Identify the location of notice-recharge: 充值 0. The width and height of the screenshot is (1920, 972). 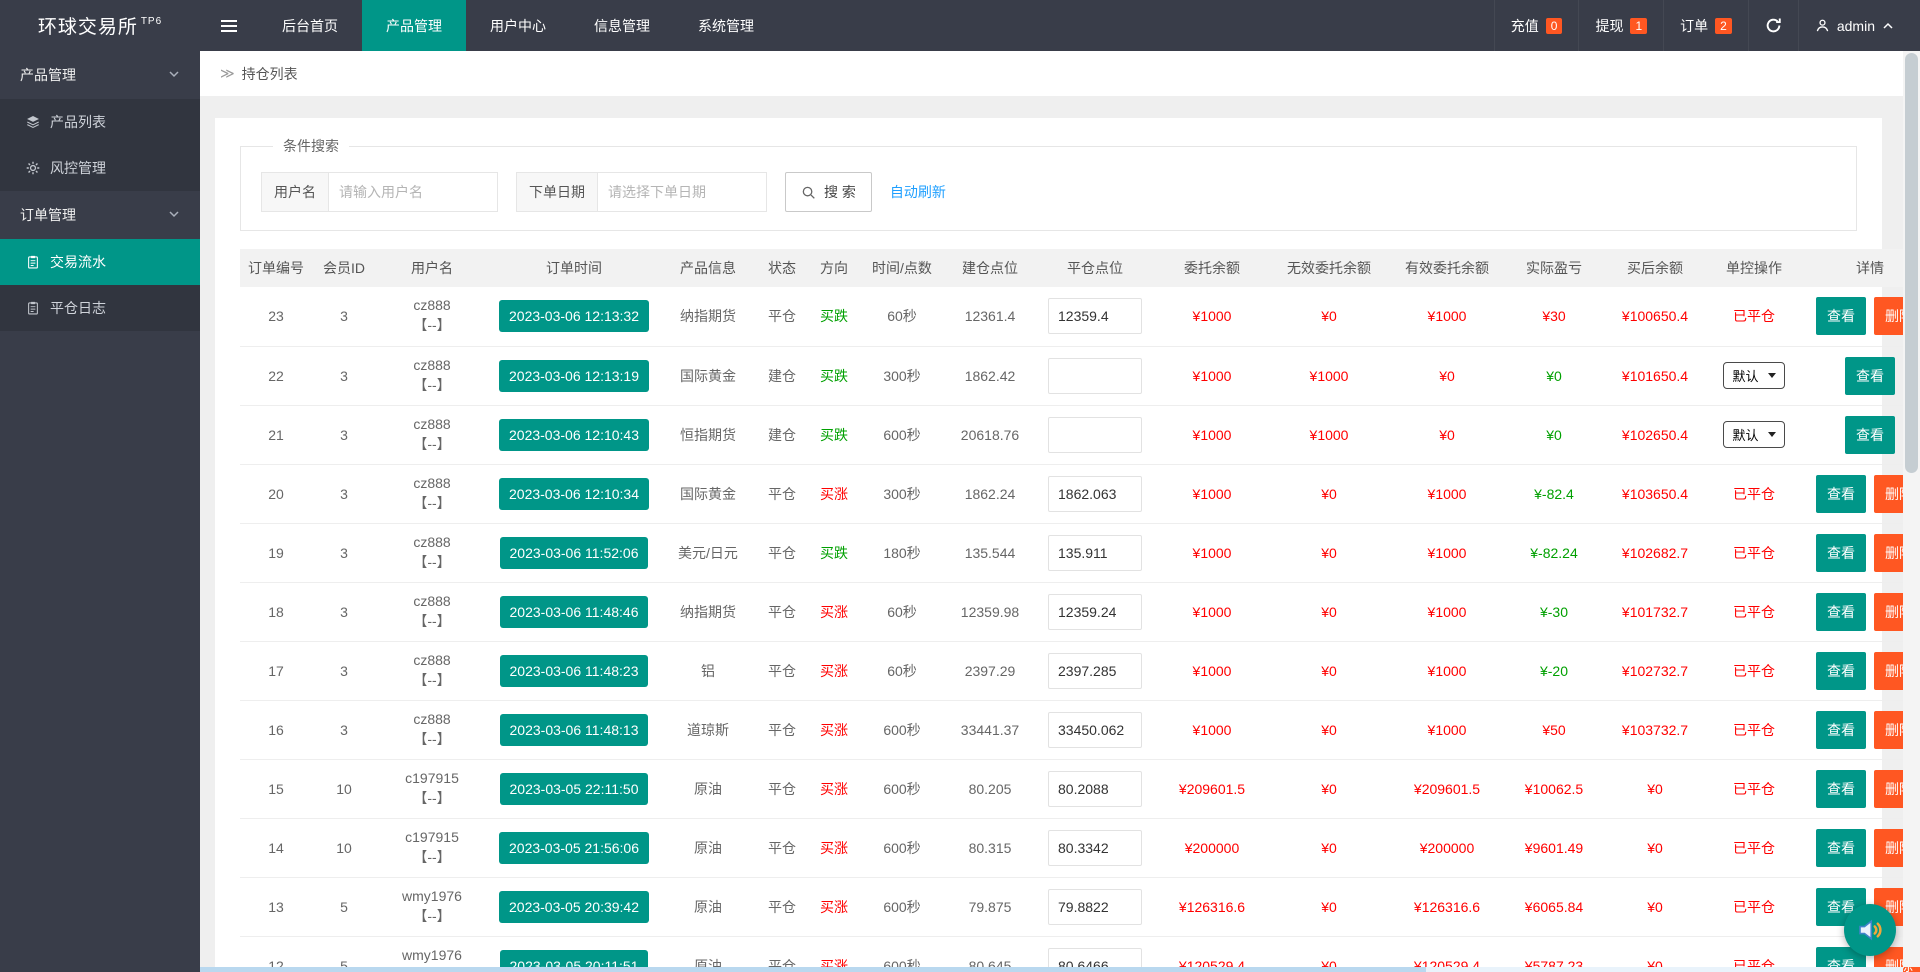
(1536, 25).